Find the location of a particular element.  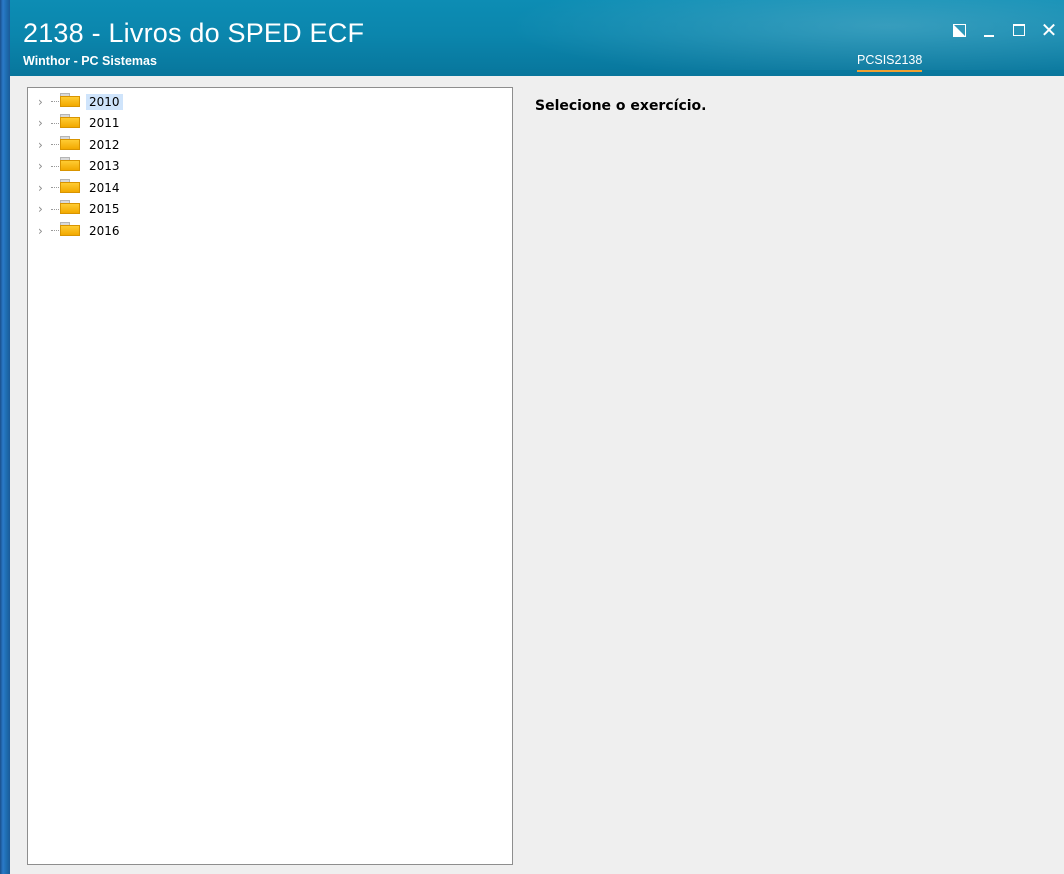

tree-node-2016: › 2016 is located at coordinates (270, 231).